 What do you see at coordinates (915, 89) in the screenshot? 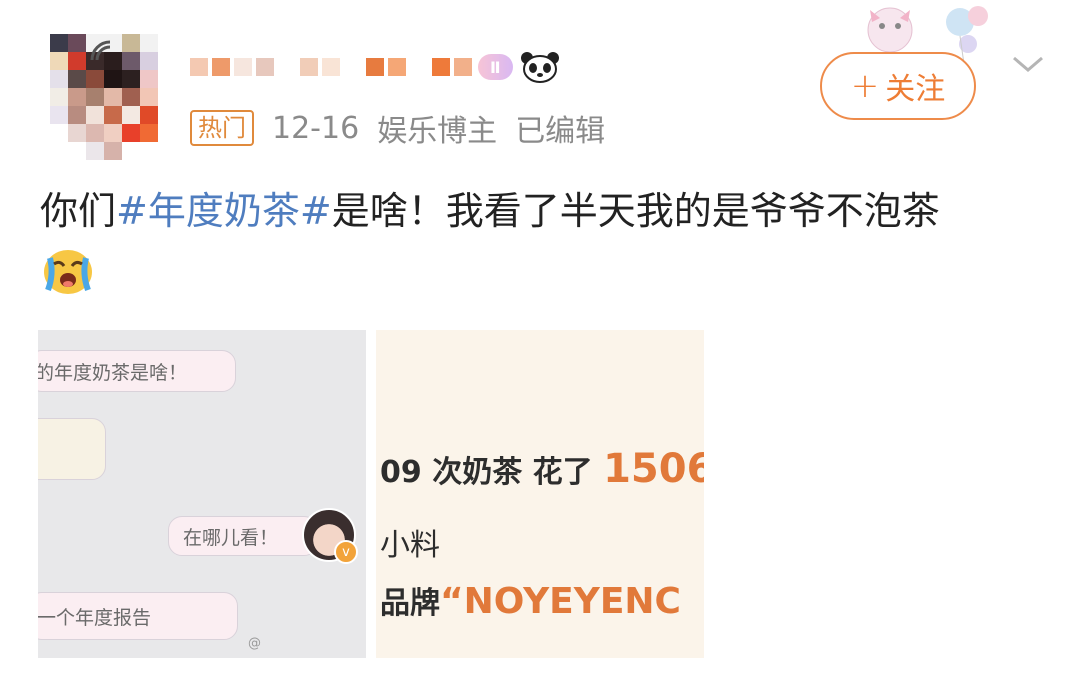
I see `follow-label: 关注` at bounding box center [915, 89].